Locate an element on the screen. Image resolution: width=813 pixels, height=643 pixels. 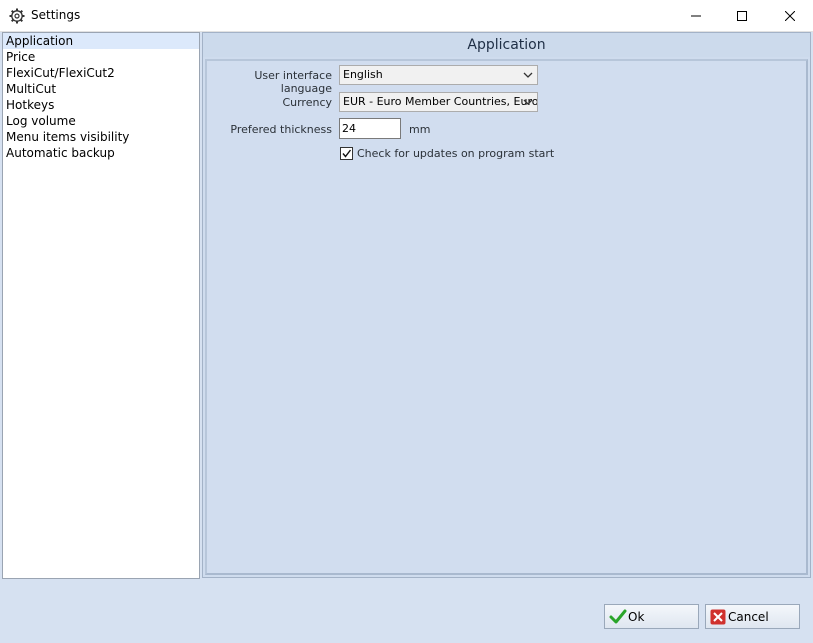
cross-icon is located at coordinates (718, 617).